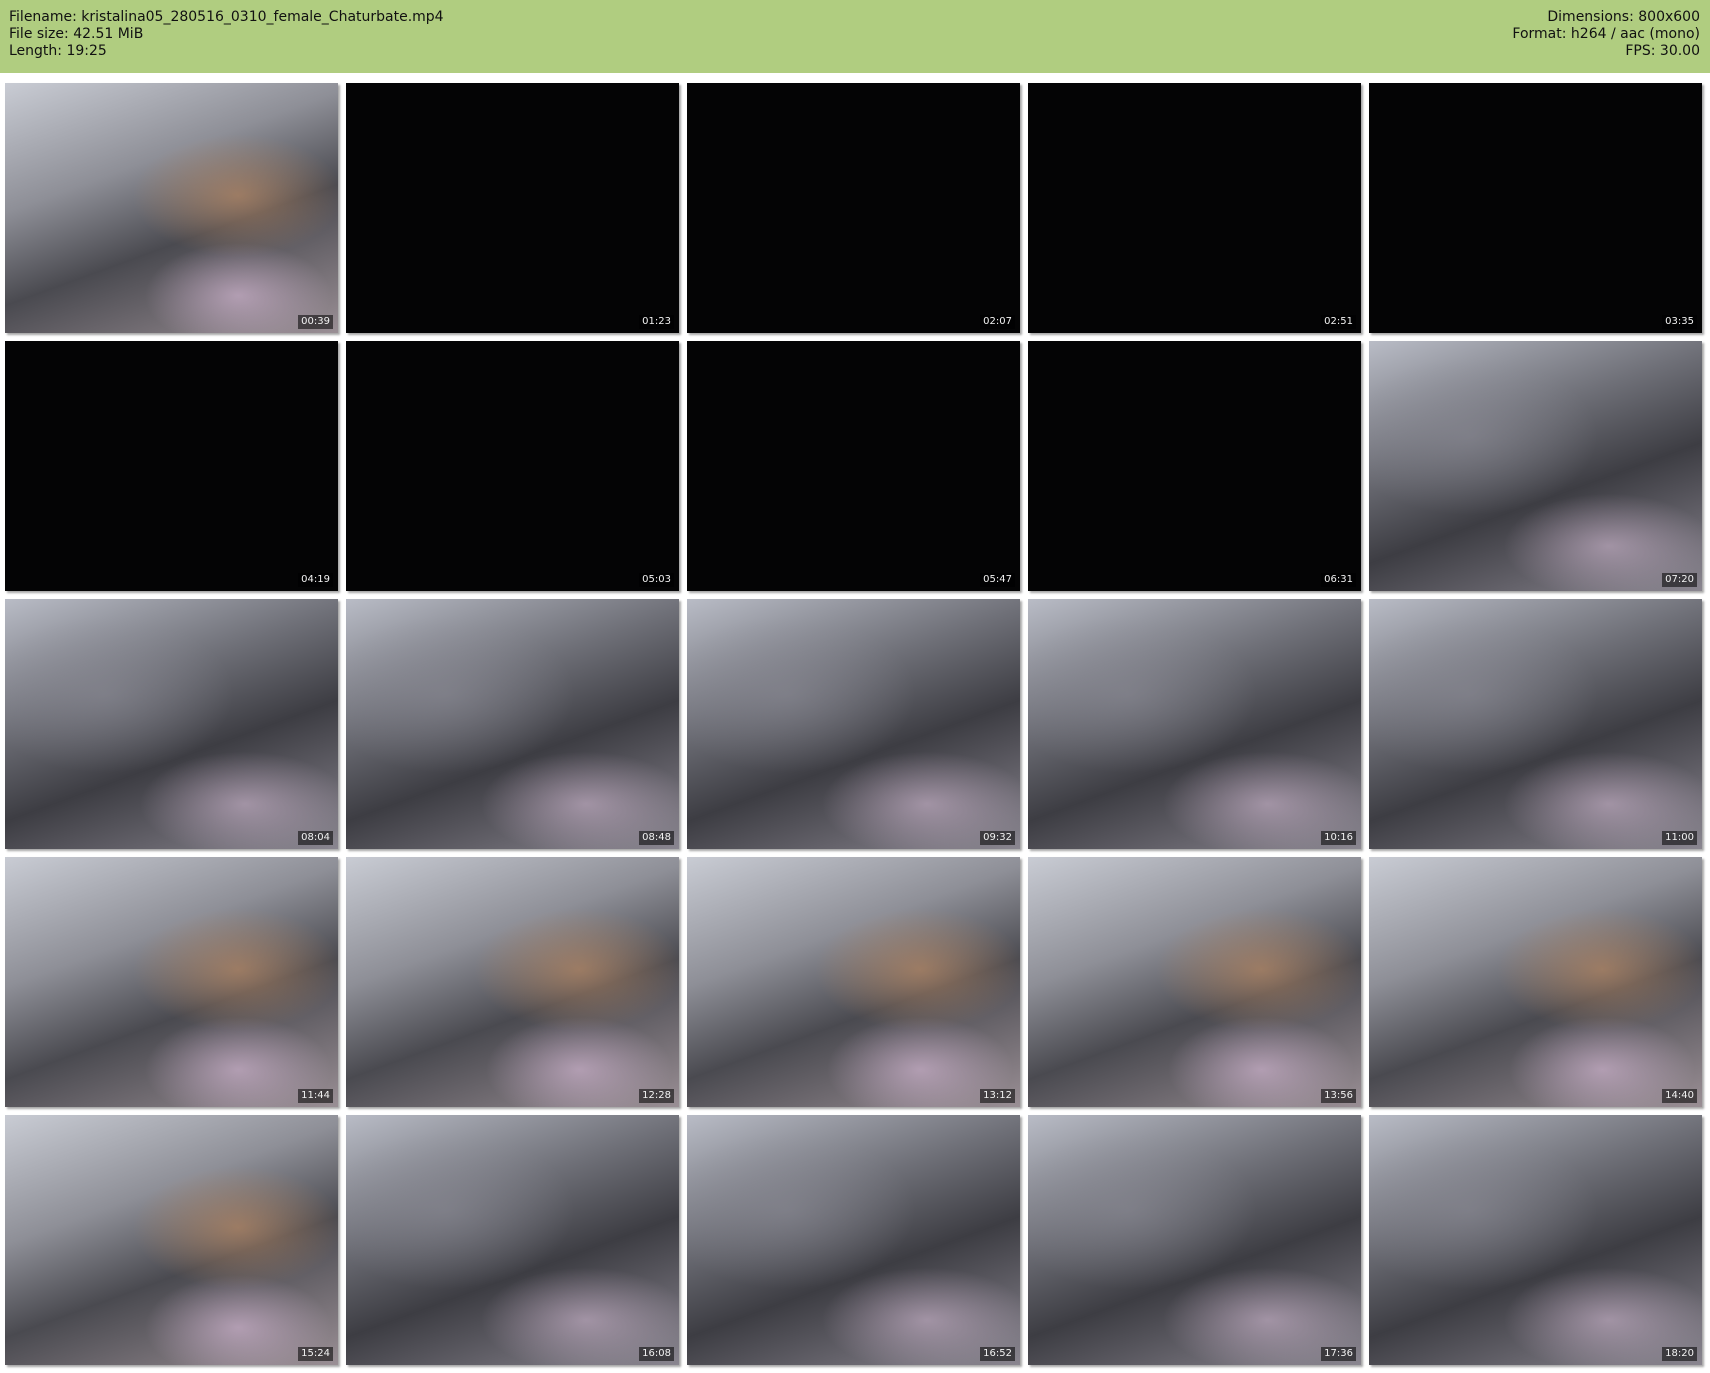  Describe the element at coordinates (315, 838) in the screenshot. I see `timestamp-label: 08:04` at that location.